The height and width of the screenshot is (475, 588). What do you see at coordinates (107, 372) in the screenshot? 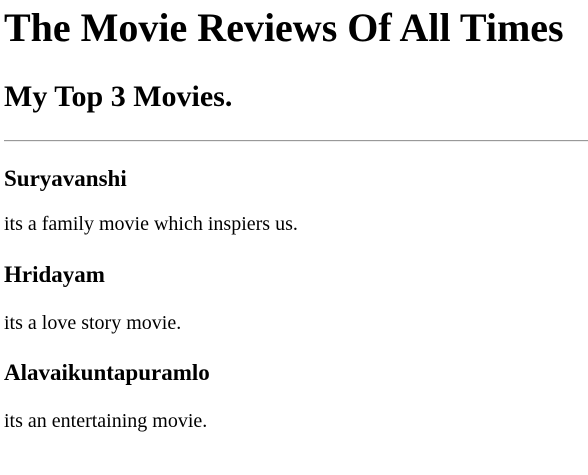
I see `movie-title: Alavaikuntapuramlo` at bounding box center [107, 372].